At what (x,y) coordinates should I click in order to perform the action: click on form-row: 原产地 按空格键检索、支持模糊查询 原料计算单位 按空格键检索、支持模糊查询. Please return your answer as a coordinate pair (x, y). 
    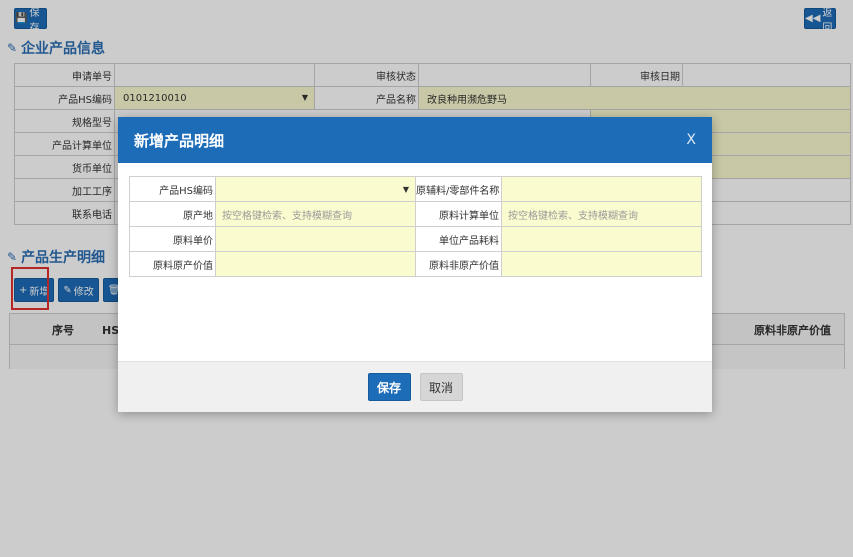
    Looking at the image, I should click on (415, 214).